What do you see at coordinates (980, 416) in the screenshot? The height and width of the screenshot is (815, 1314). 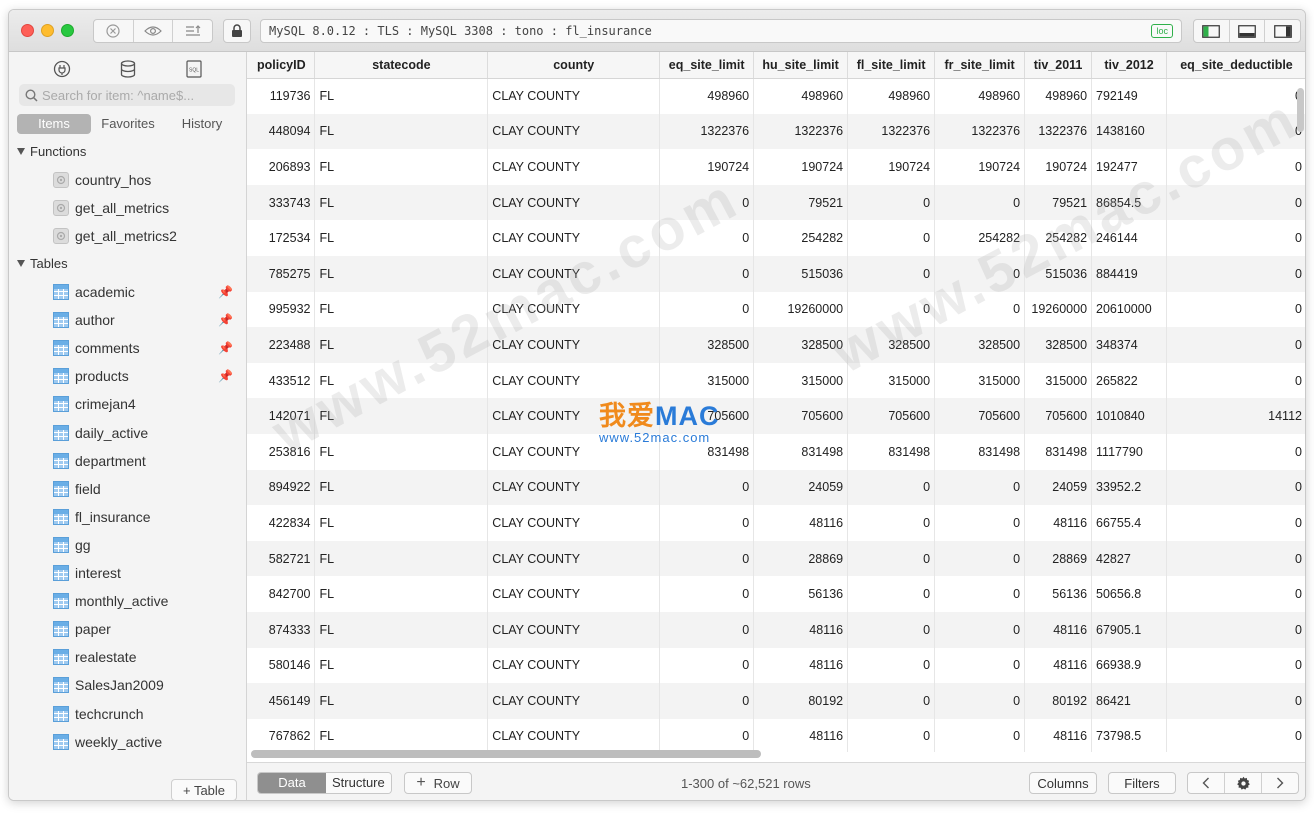 I see `table-cell-fr-site-limit: 705600` at bounding box center [980, 416].